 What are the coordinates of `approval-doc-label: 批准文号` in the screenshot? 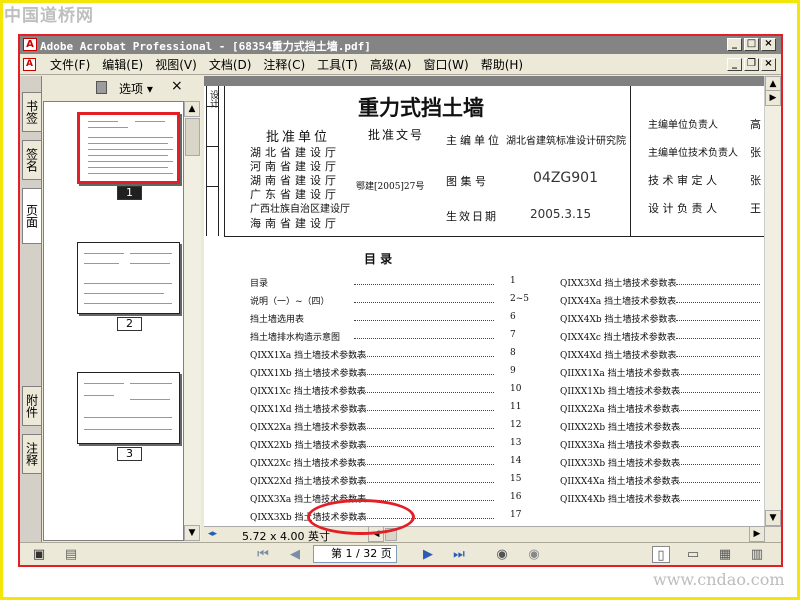 It's located at (396, 135).